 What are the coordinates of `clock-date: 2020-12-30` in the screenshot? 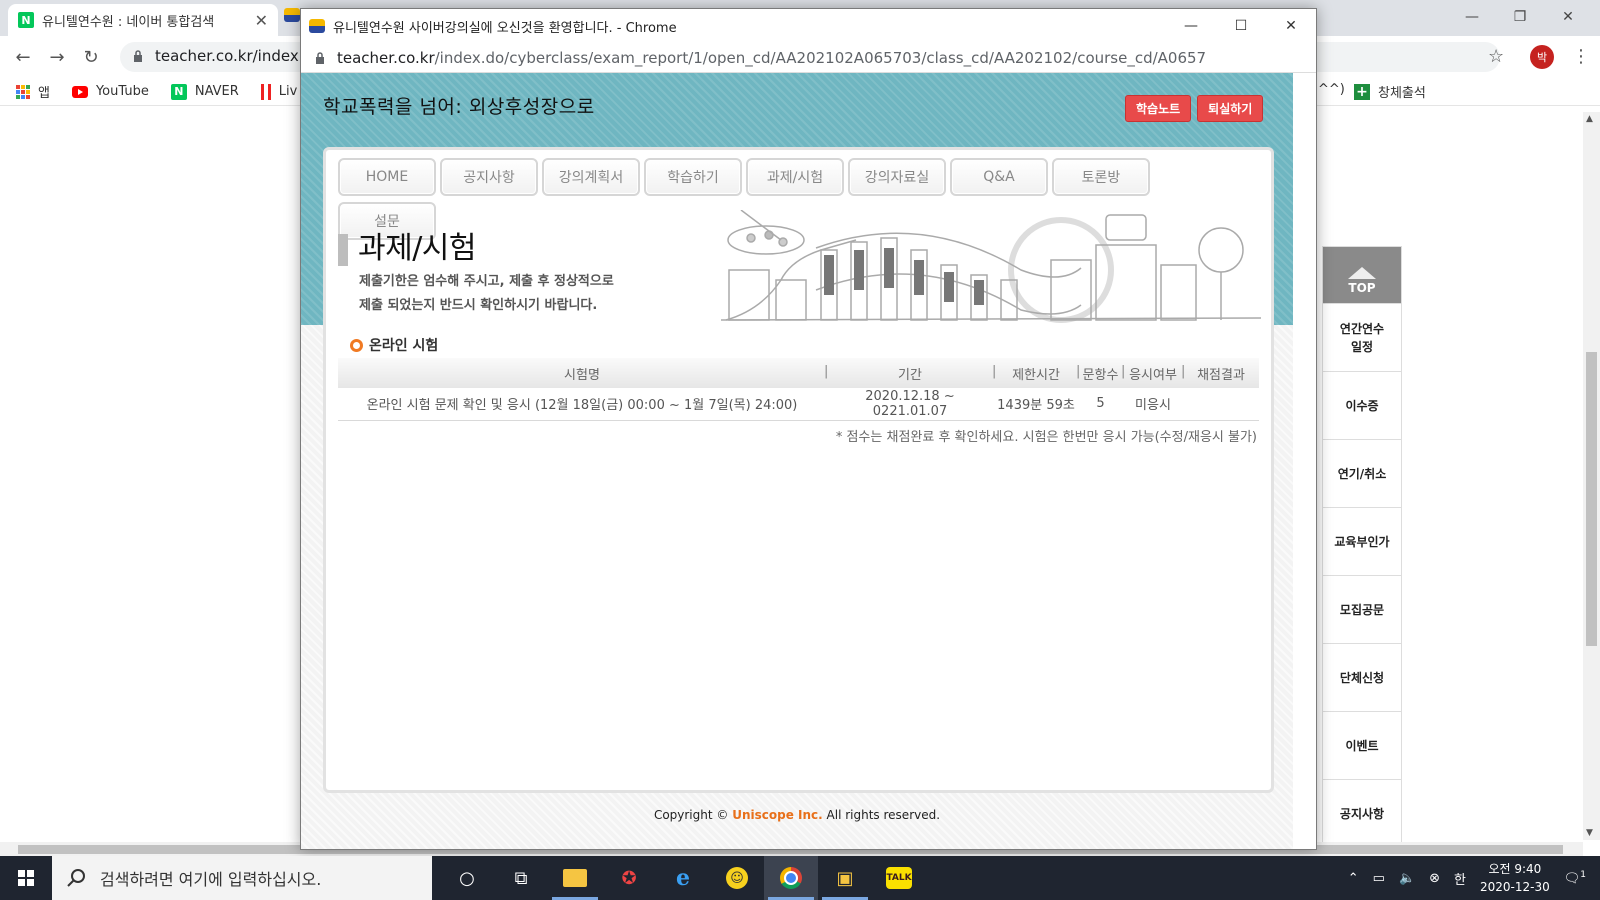 It's located at (1515, 887).